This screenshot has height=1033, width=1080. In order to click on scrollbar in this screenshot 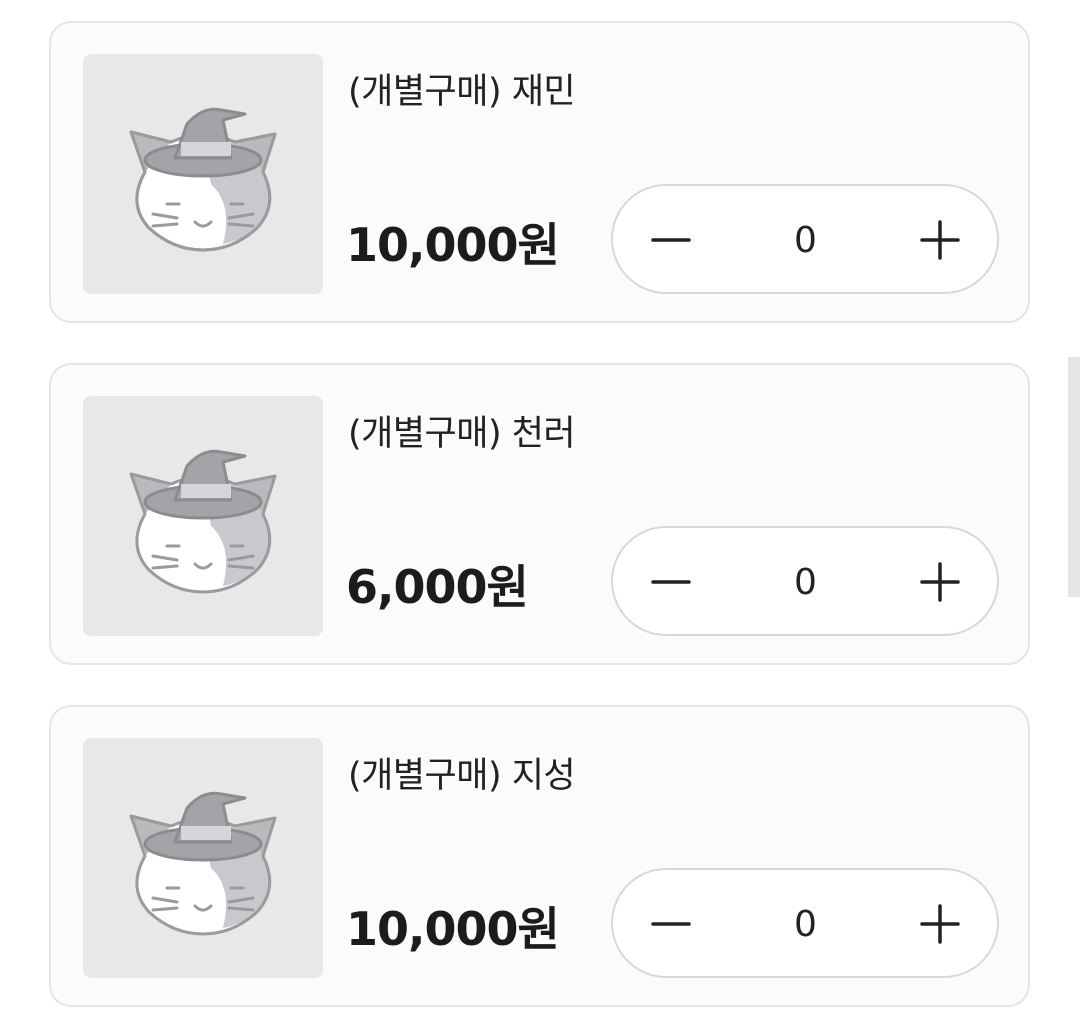, I will do `click(1074, 477)`.